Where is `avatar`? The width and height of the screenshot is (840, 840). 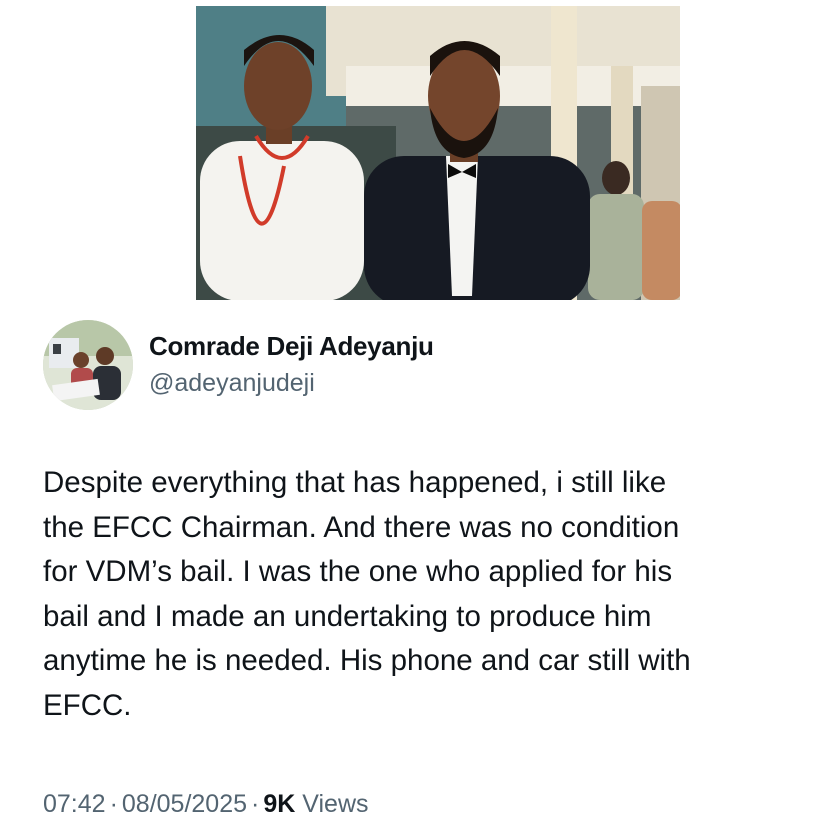
avatar is located at coordinates (88, 365).